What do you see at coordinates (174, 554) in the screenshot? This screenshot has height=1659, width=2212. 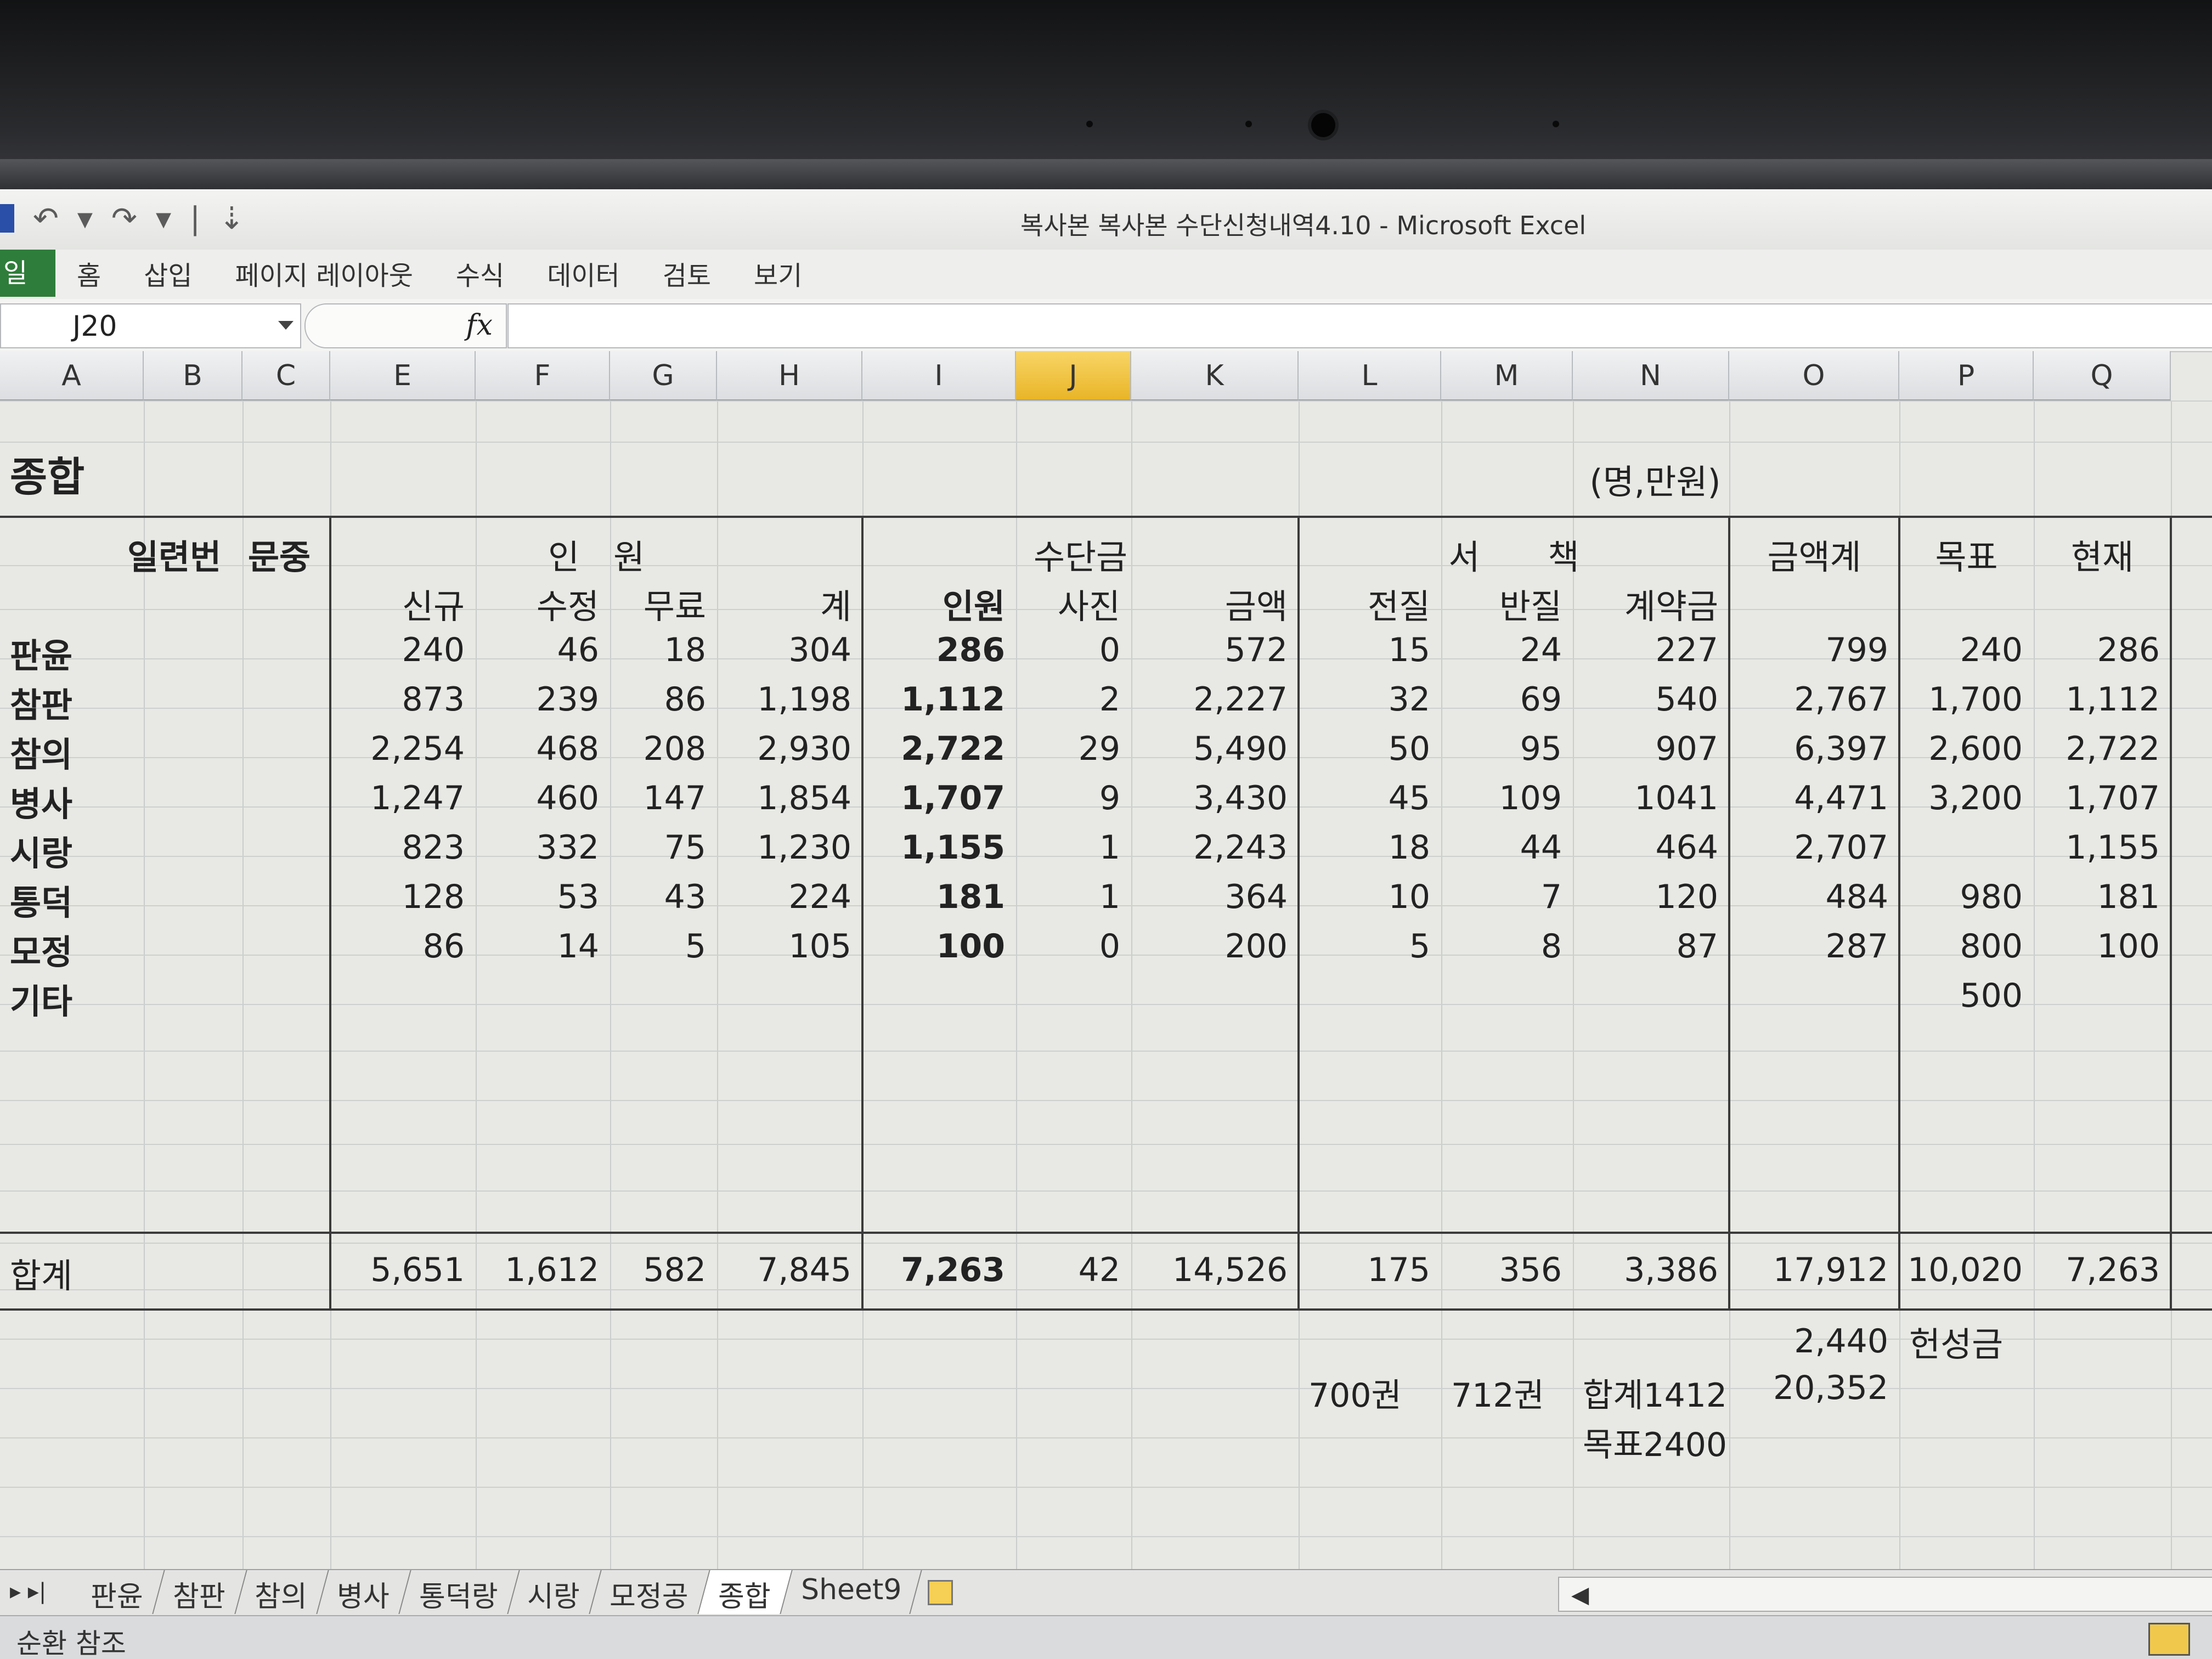 I see `serial-header: 일련번` at bounding box center [174, 554].